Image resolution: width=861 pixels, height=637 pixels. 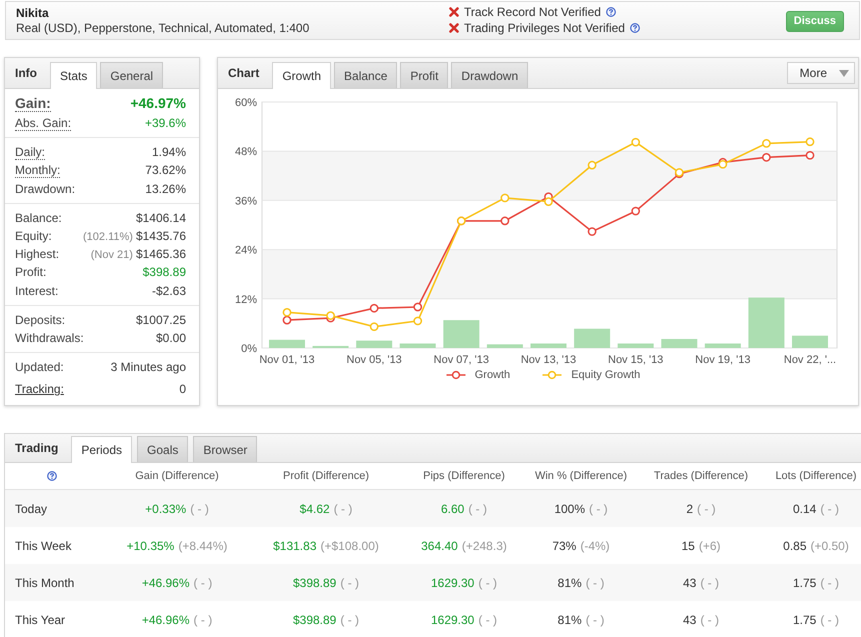 I want to click on more-dropdown: More, so click(x=820, y=73).